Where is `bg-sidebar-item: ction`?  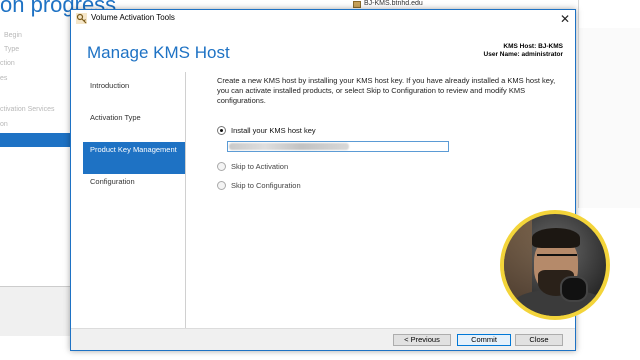 bg-sidebar-item: ction is located at coordinates (7, 63).